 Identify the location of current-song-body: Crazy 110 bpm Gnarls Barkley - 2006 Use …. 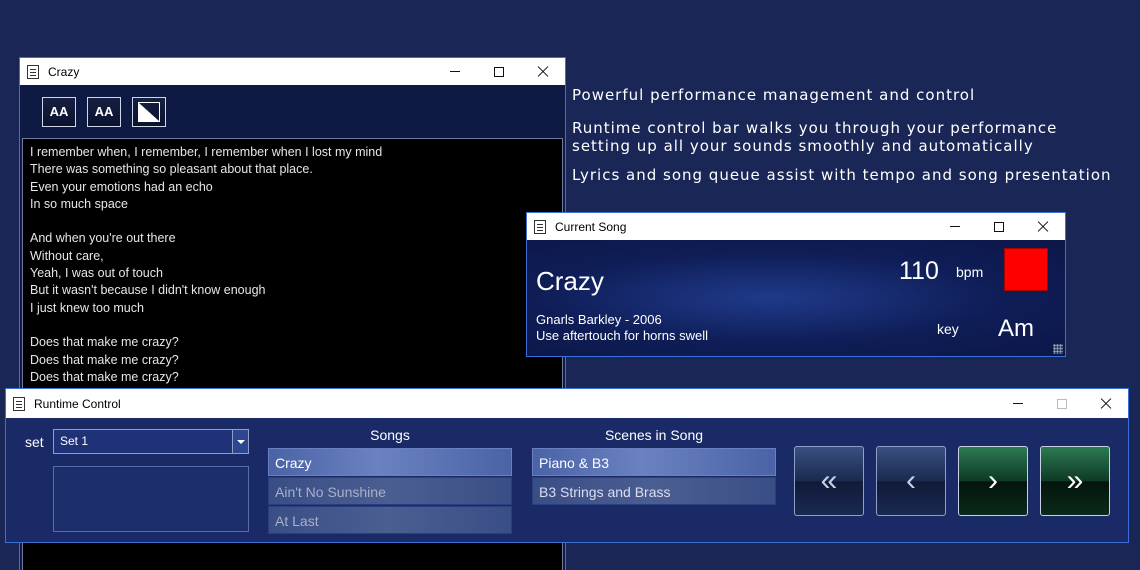
(796, 298).